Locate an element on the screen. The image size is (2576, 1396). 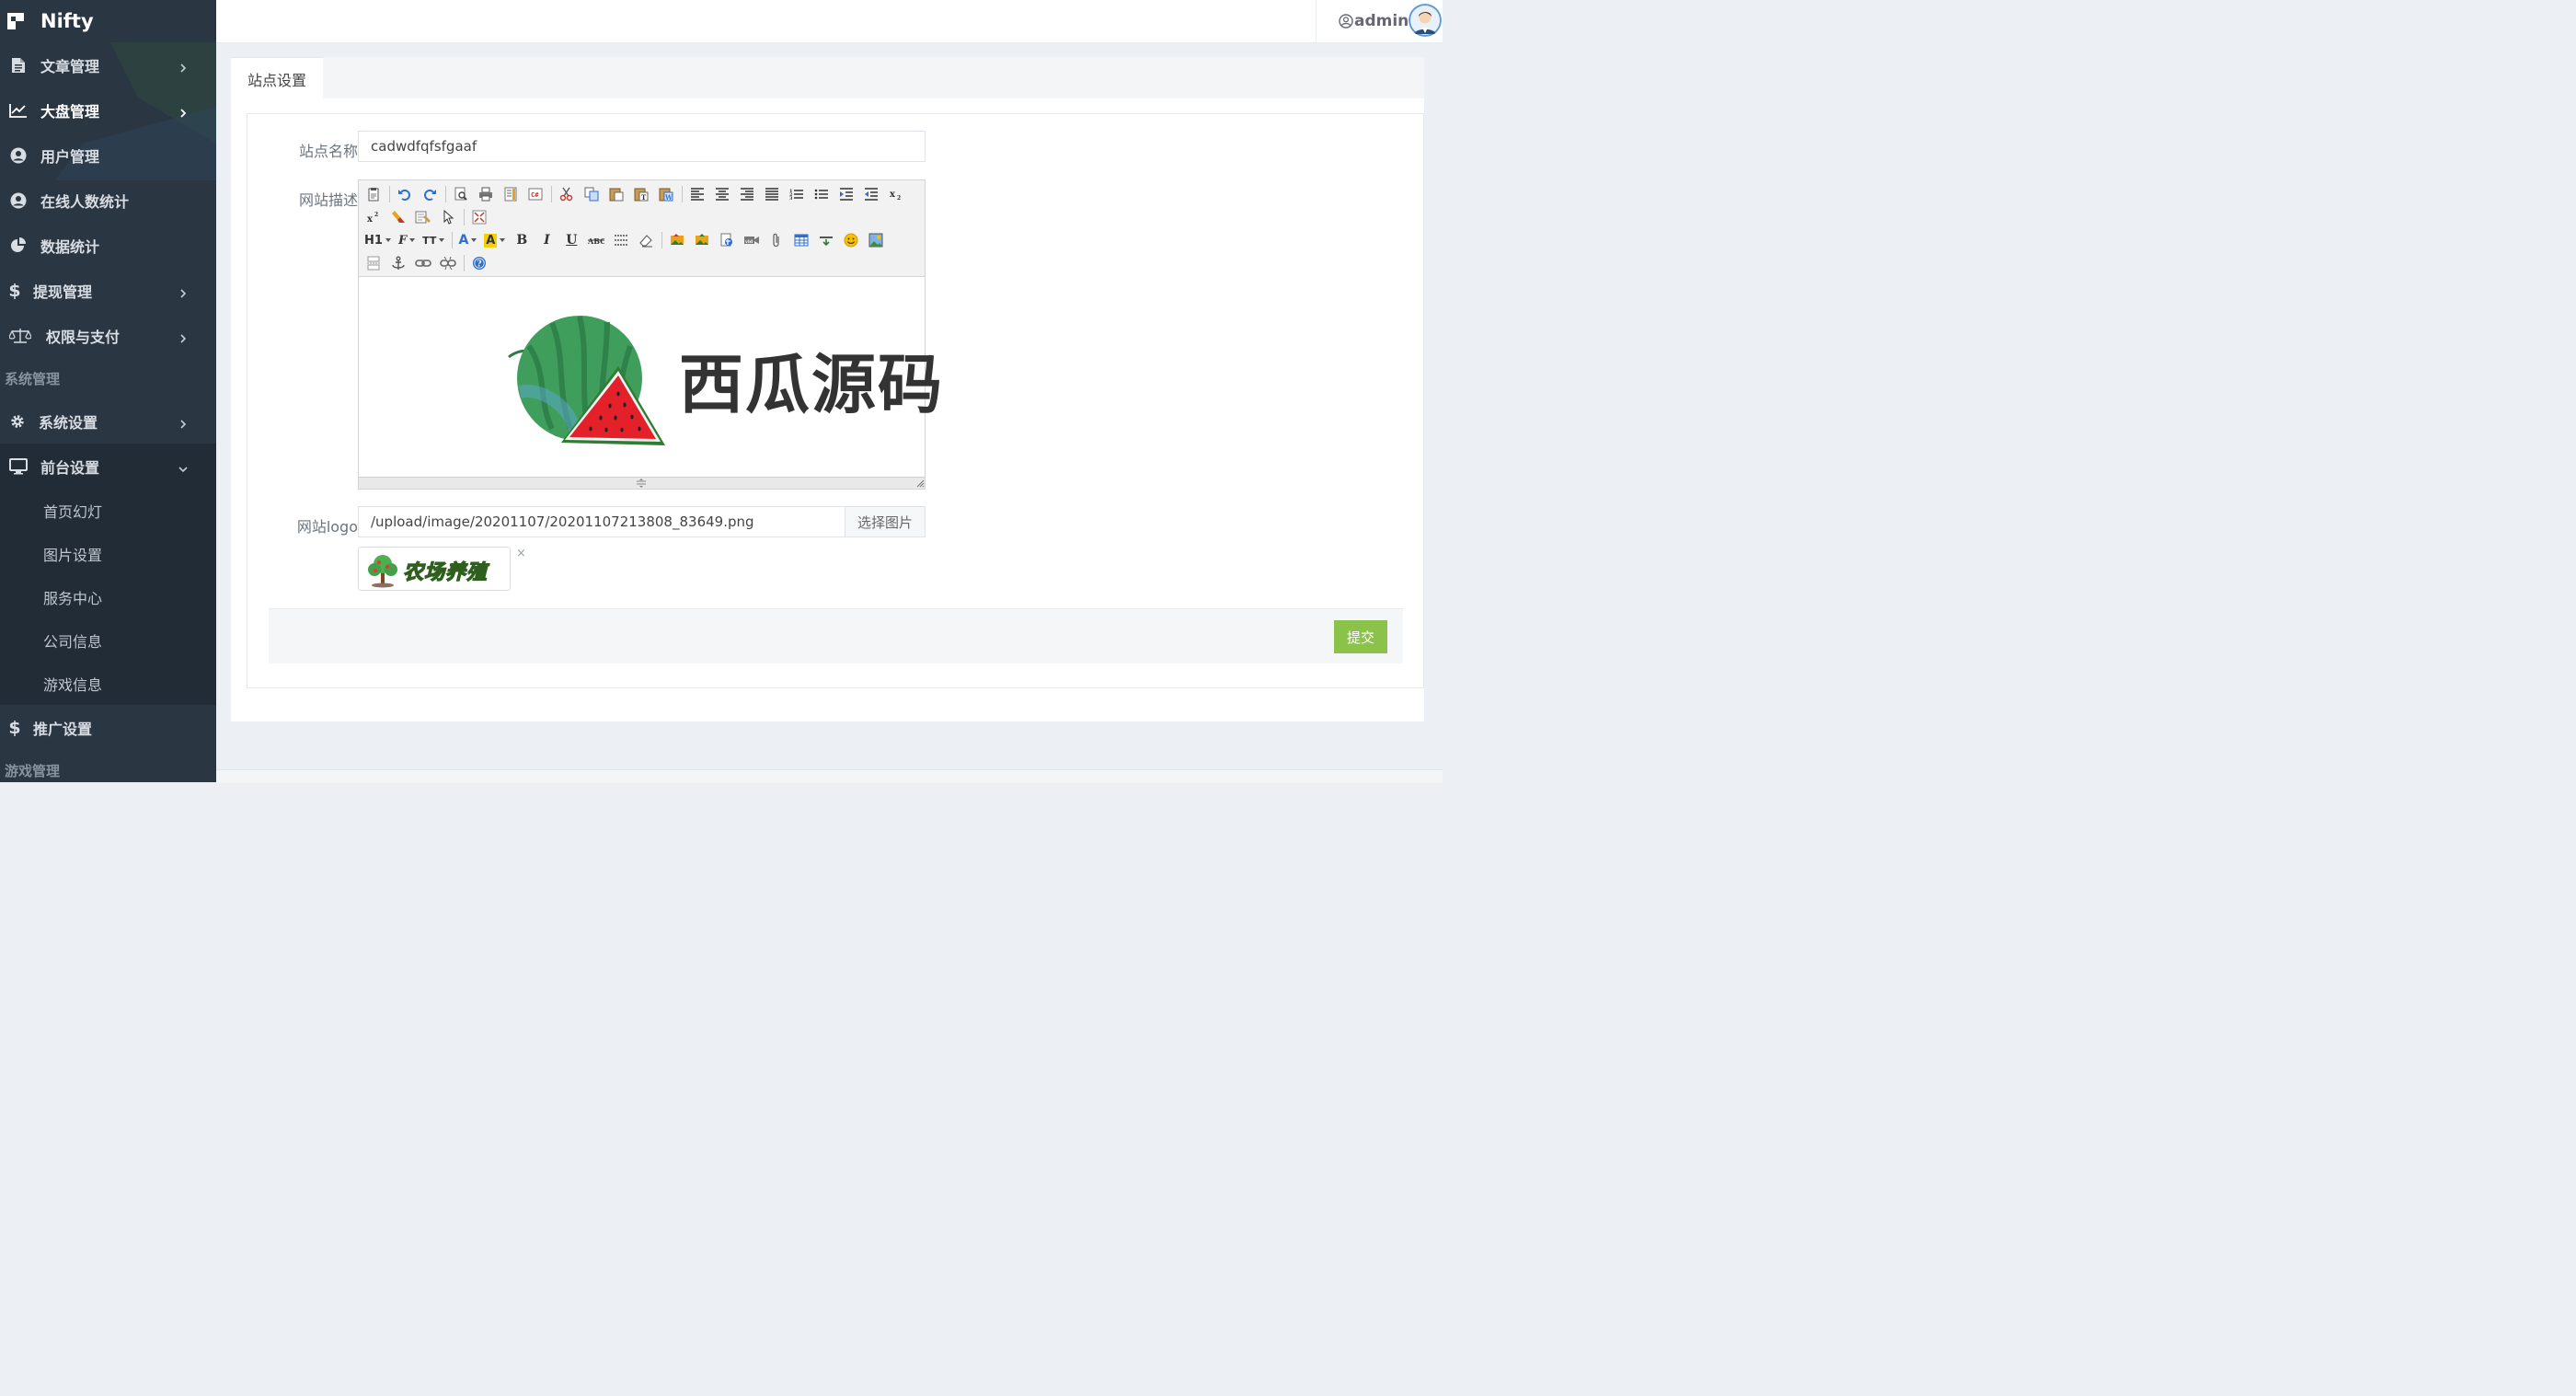
strikethrough-icon: ABC is located at coordinates (596, 240).